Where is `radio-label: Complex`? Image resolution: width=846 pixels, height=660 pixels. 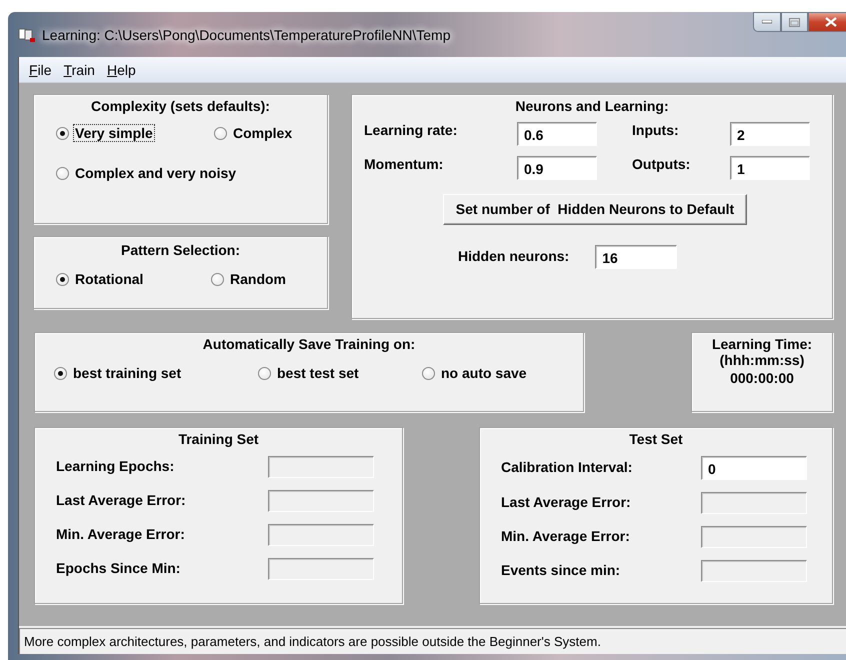
radio-label: Complex is located at coordinates (262, 133).